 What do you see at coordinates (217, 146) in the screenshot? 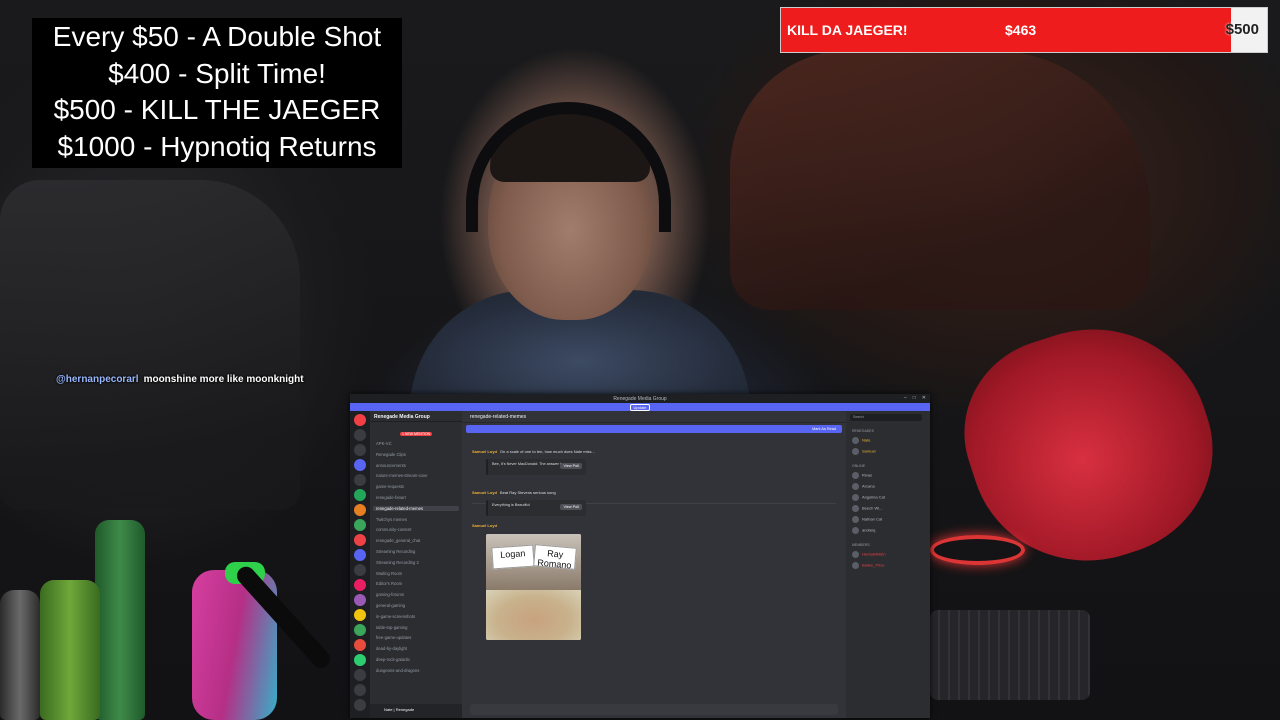
I see `goal-line: $1000 - Hypnotiq Returns` at bounding box center [217, 146].